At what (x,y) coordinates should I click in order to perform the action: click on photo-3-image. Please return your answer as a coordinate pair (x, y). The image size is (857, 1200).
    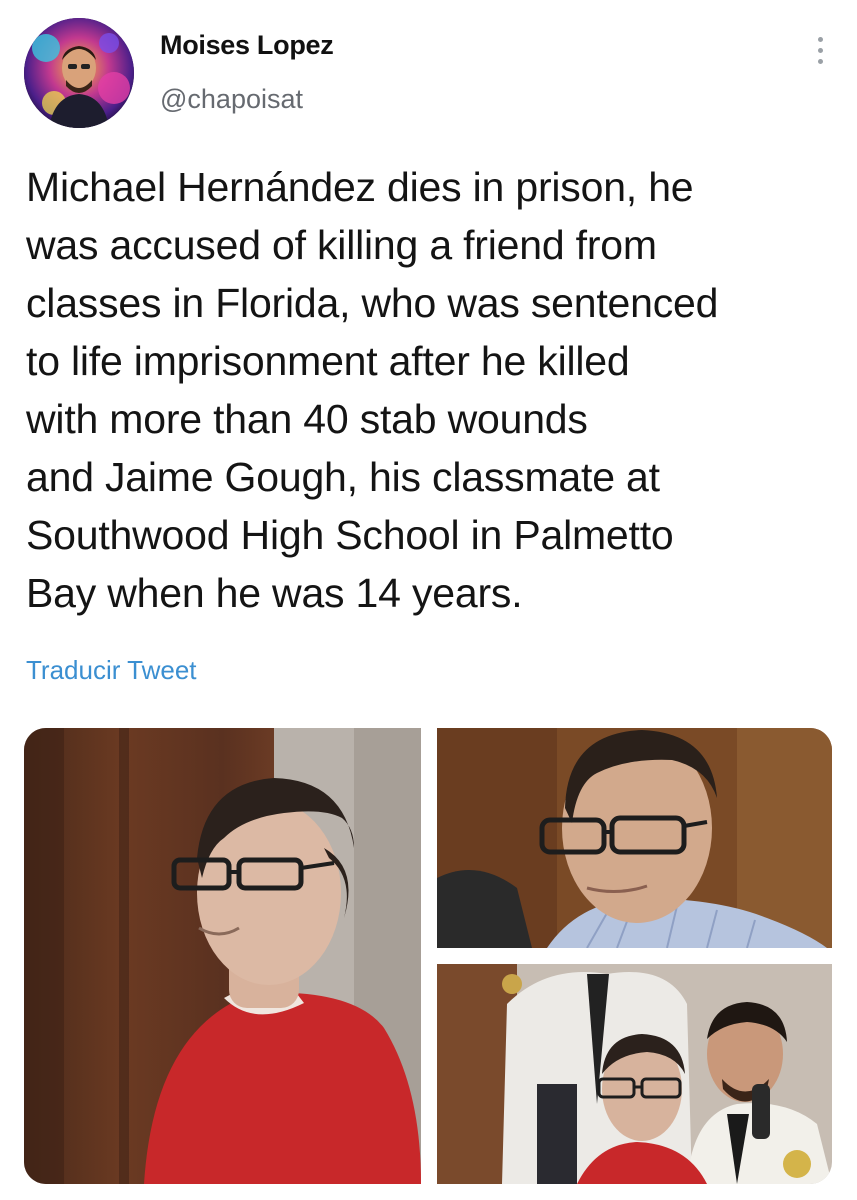
    Looking at the image, I should click on (634, 1074).